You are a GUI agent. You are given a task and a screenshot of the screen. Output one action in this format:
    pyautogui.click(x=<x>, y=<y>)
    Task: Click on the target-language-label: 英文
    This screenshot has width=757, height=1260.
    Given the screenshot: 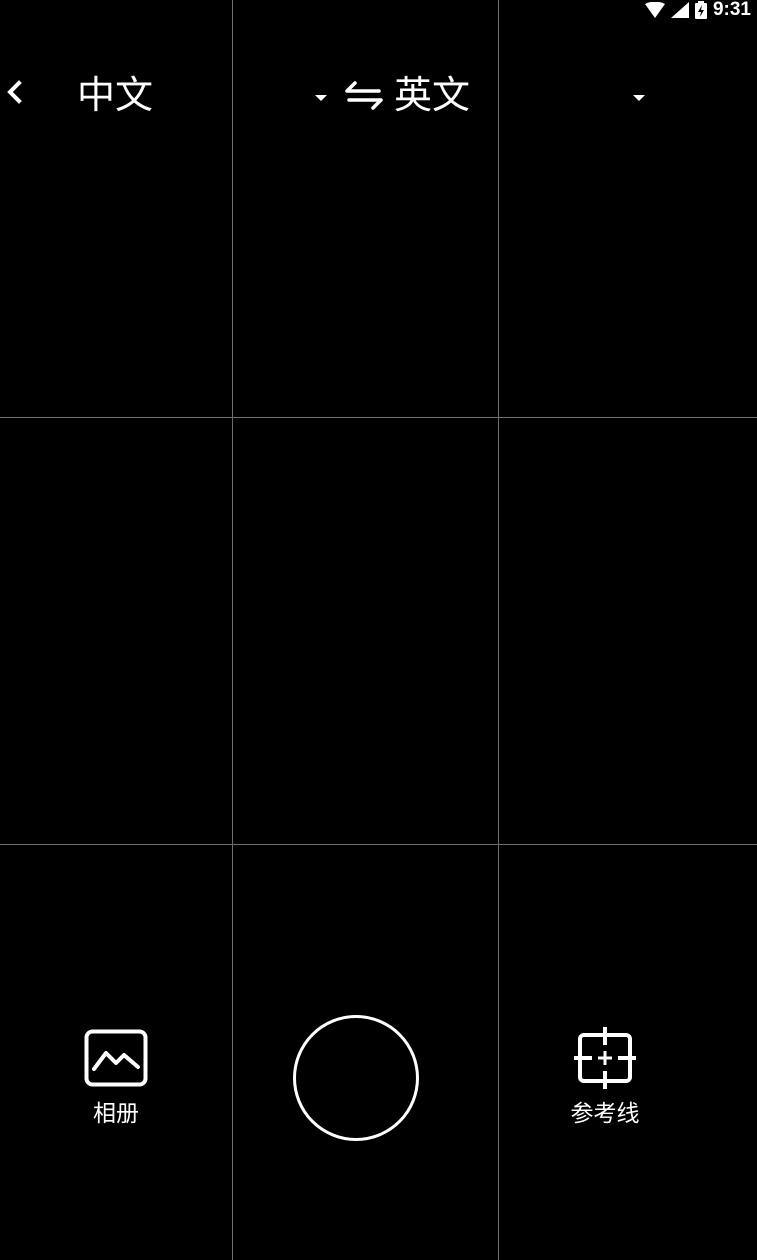 What is the action you would take?
    pyautogui.click(x=432, y=95)
    